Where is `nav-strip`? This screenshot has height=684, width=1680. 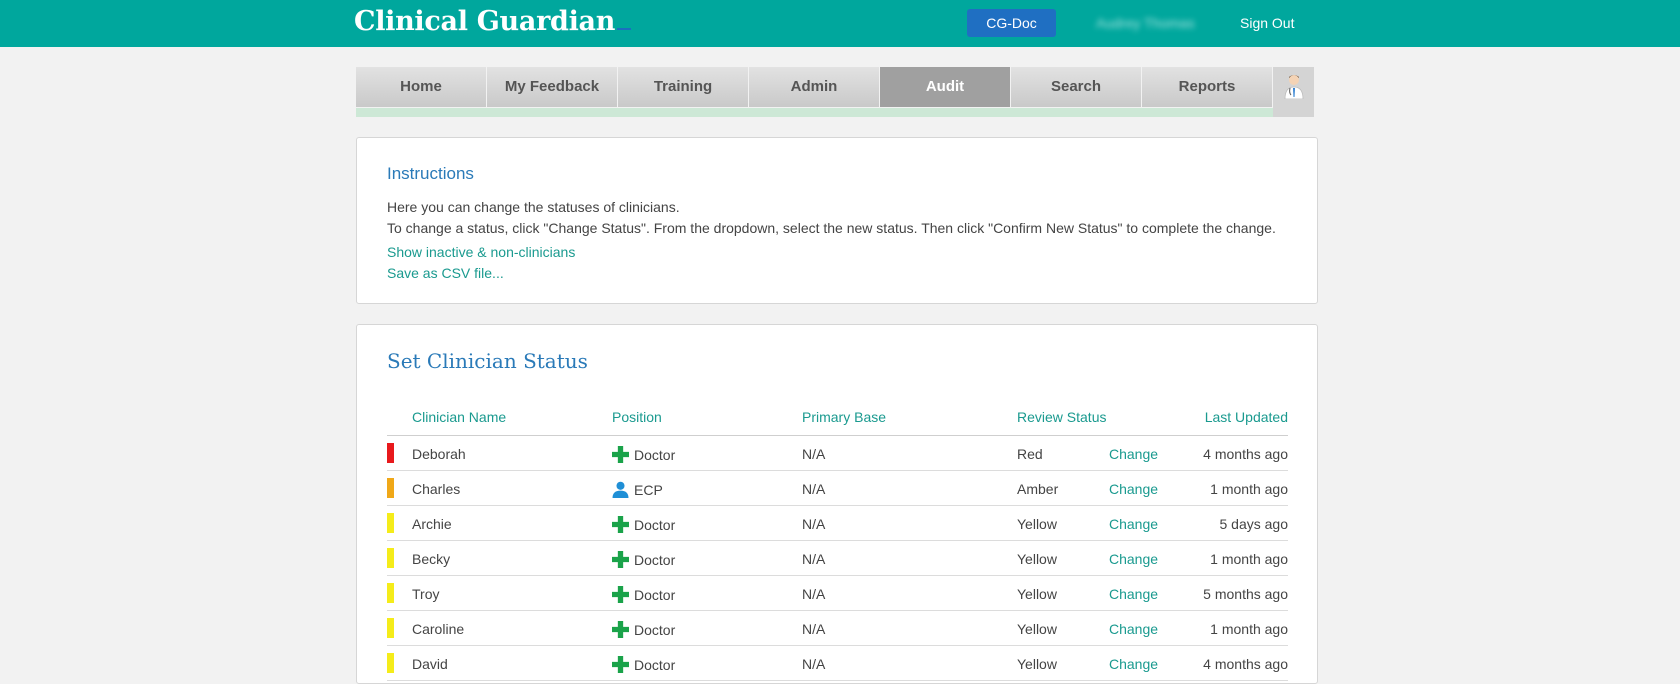 nav-strip is located at coordinates (814, 112).